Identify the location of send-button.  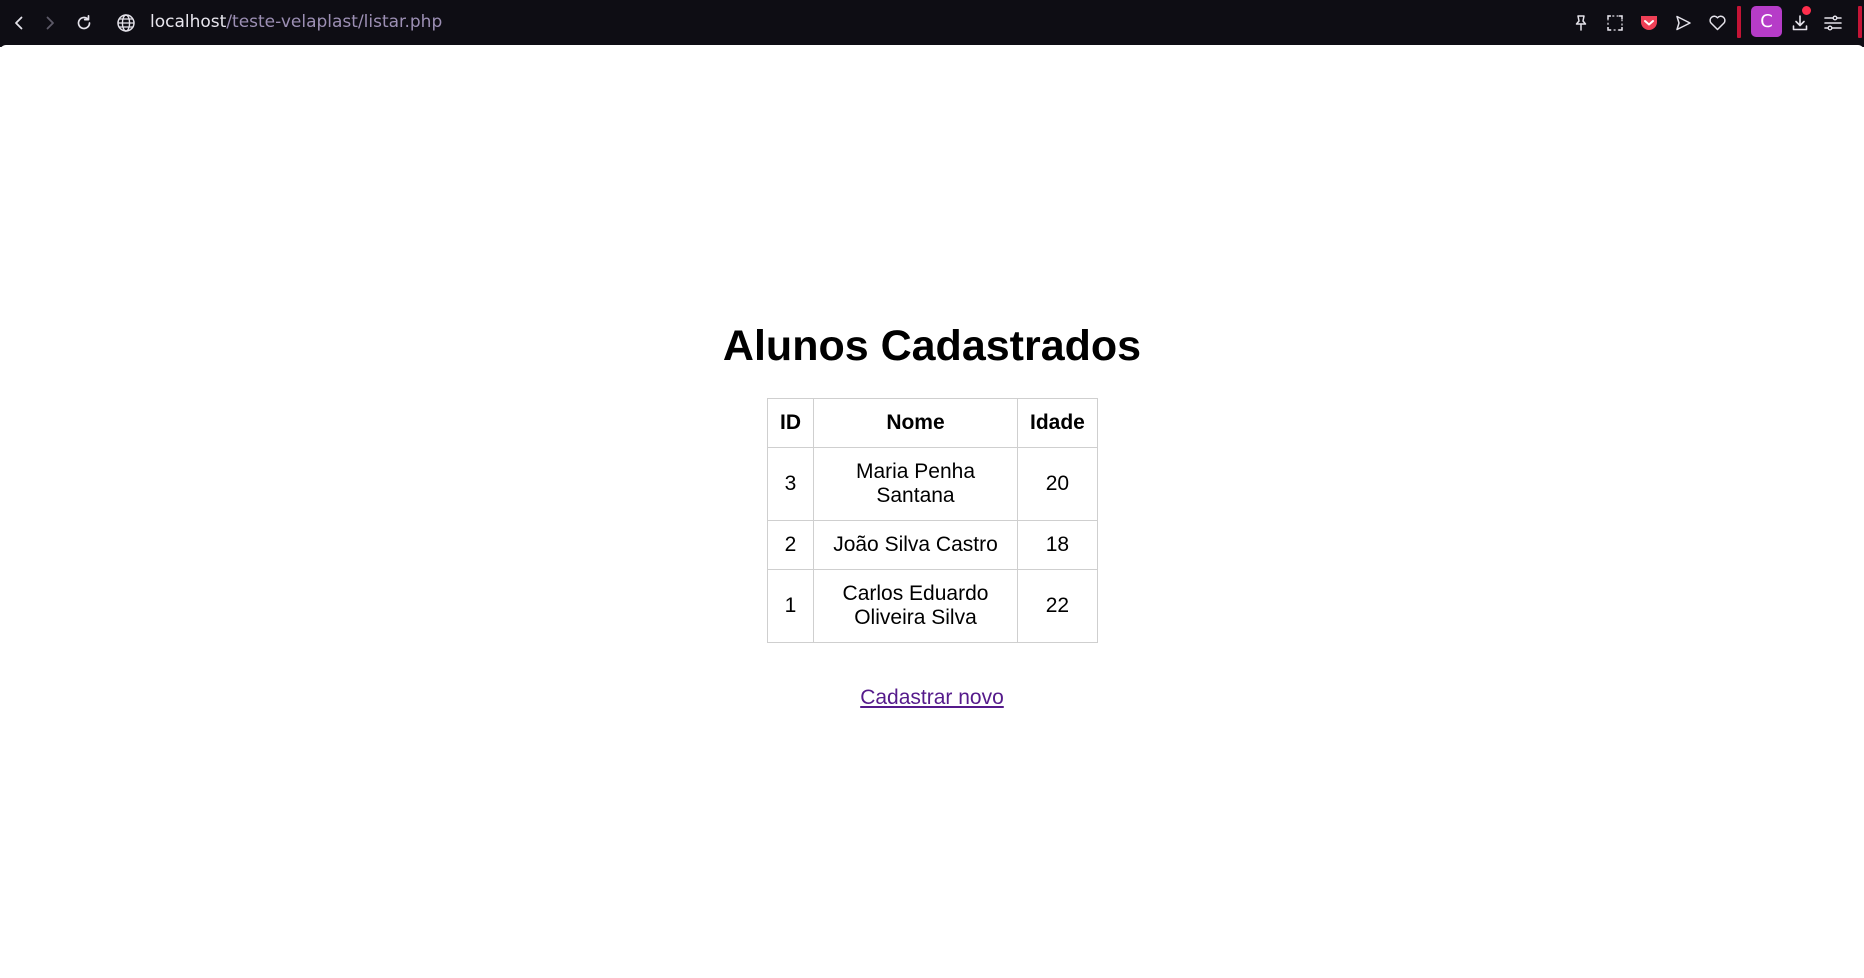
(1683, 23).